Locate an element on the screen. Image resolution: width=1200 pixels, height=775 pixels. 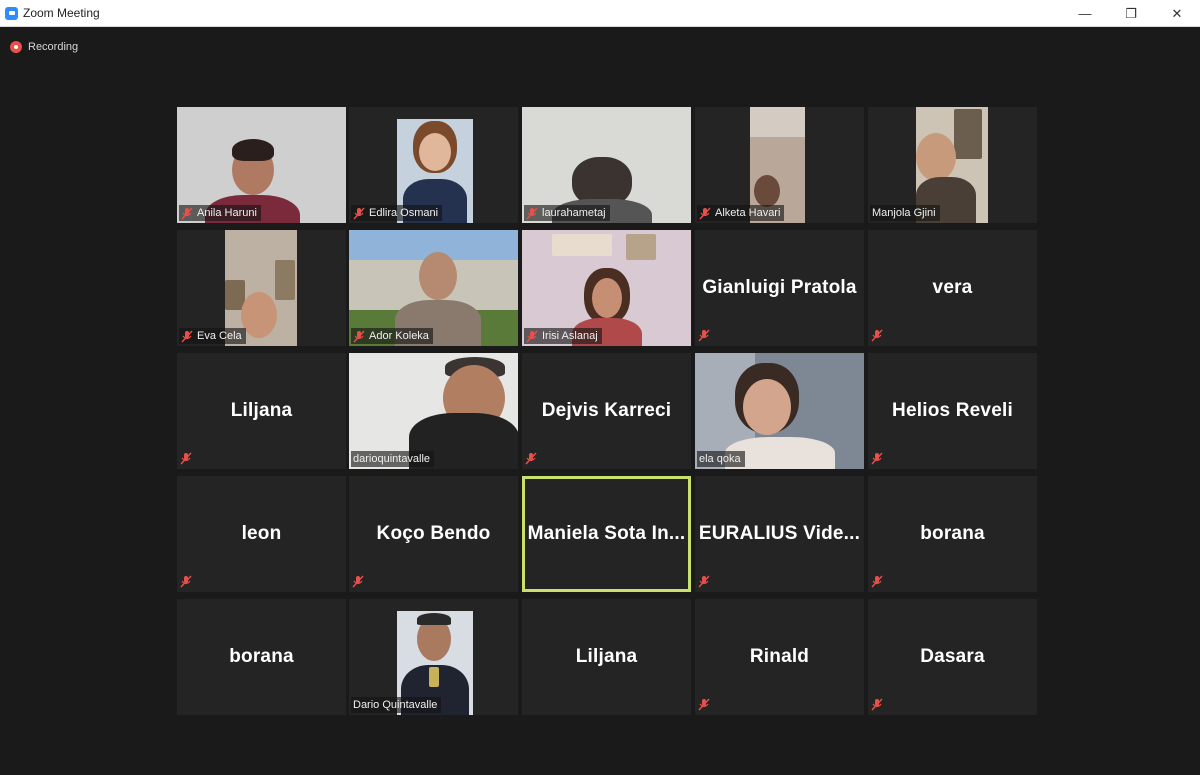
participant-nametag: Ador Koleka is located at coordinates (392, 336).